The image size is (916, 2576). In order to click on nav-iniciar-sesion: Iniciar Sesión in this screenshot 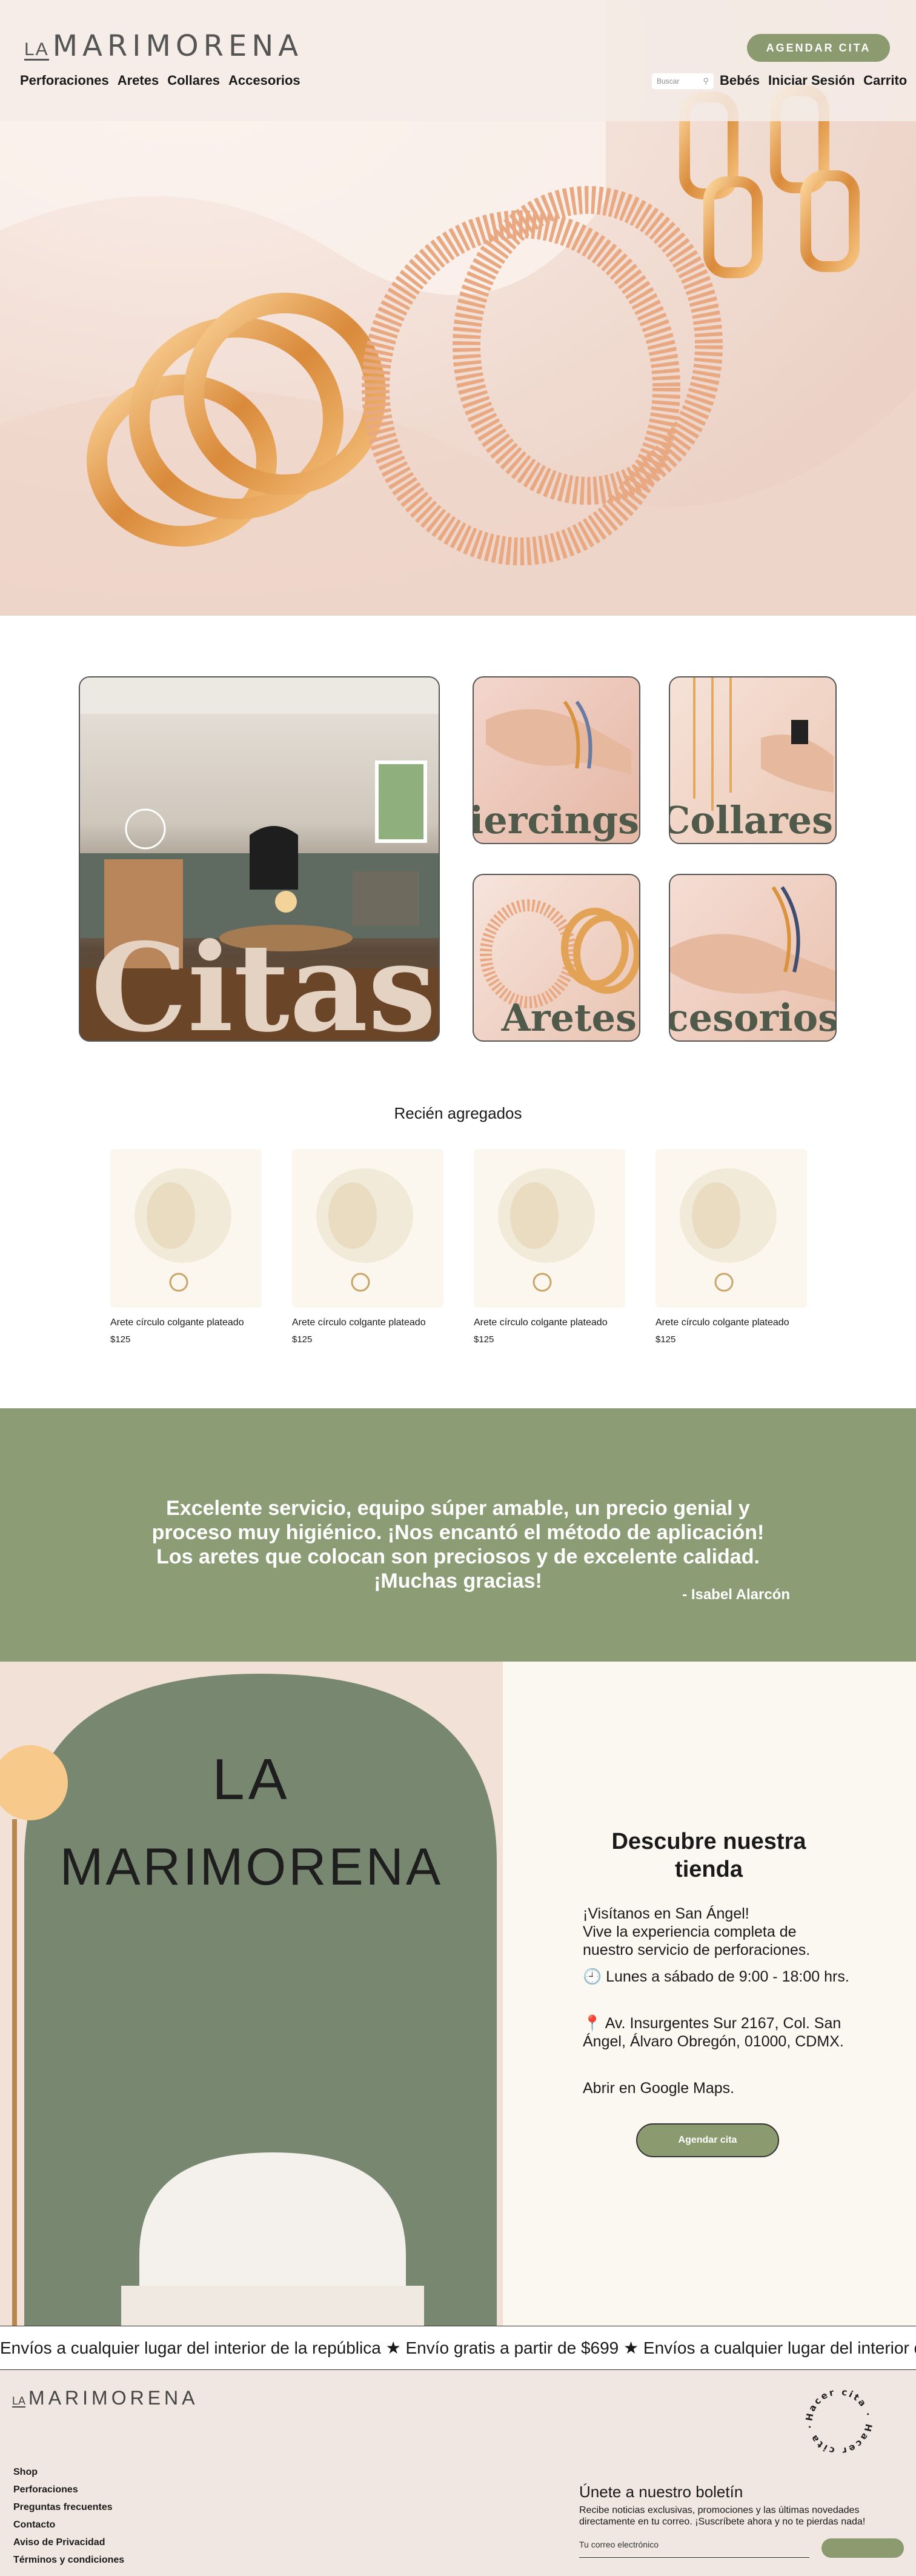, I will do `click(811, 80)`.